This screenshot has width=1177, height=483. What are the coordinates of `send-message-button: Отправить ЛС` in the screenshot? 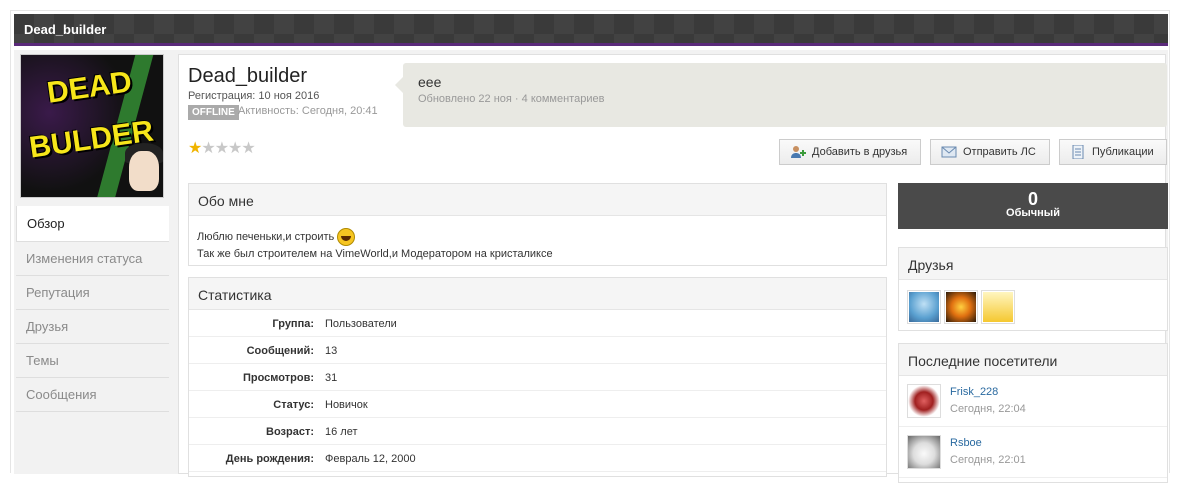 It's located at (990, 152).